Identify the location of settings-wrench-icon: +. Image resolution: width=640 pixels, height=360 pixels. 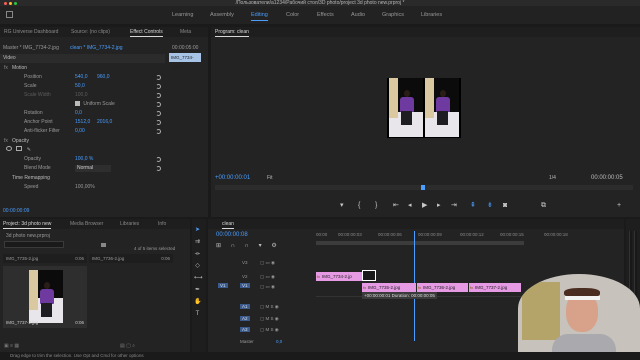
(619, 206).